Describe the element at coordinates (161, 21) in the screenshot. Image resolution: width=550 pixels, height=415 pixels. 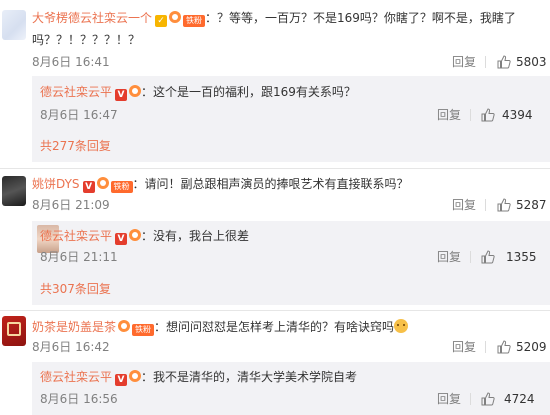
I see `vip-badge-icon: ✓` at that location.